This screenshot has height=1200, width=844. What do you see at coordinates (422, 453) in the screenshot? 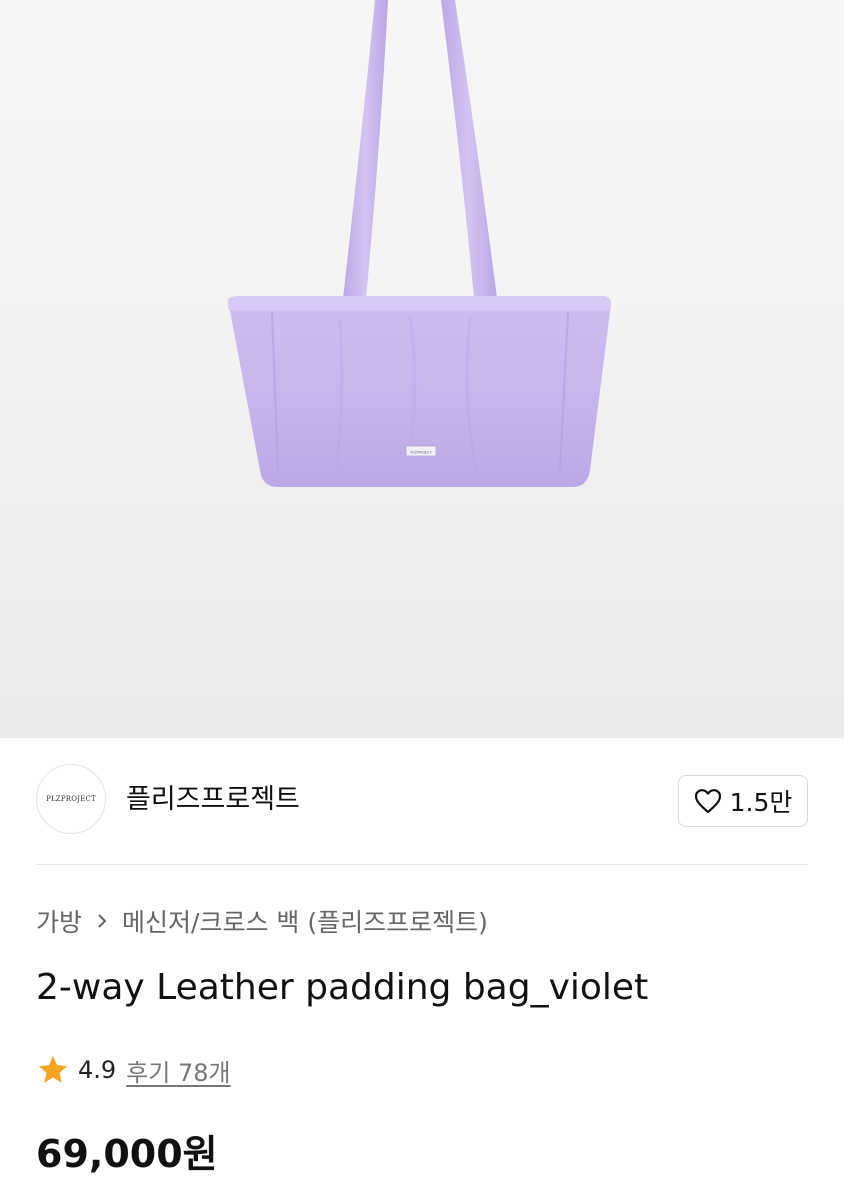
I see `brand-label-text: PLZPROJECT` at bounding box center [422, 453].